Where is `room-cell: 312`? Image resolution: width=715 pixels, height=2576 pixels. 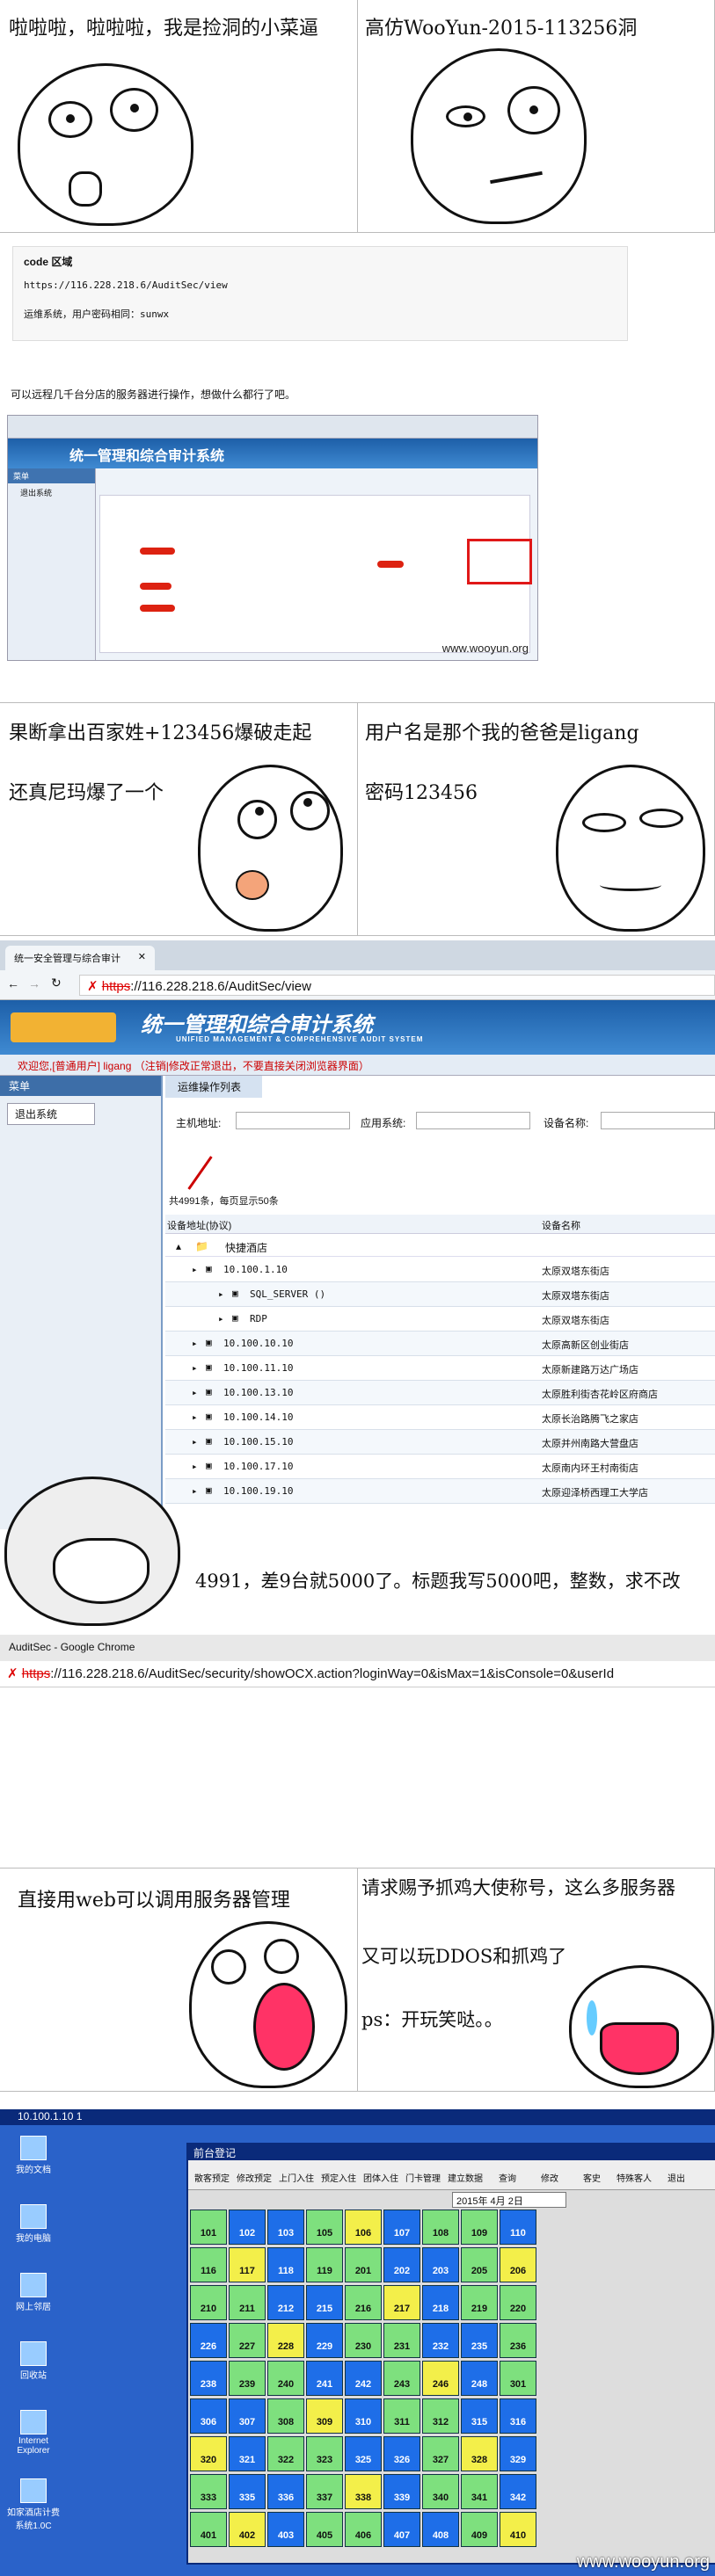
room-cell: 312 is located at coordinates (440, 2416).